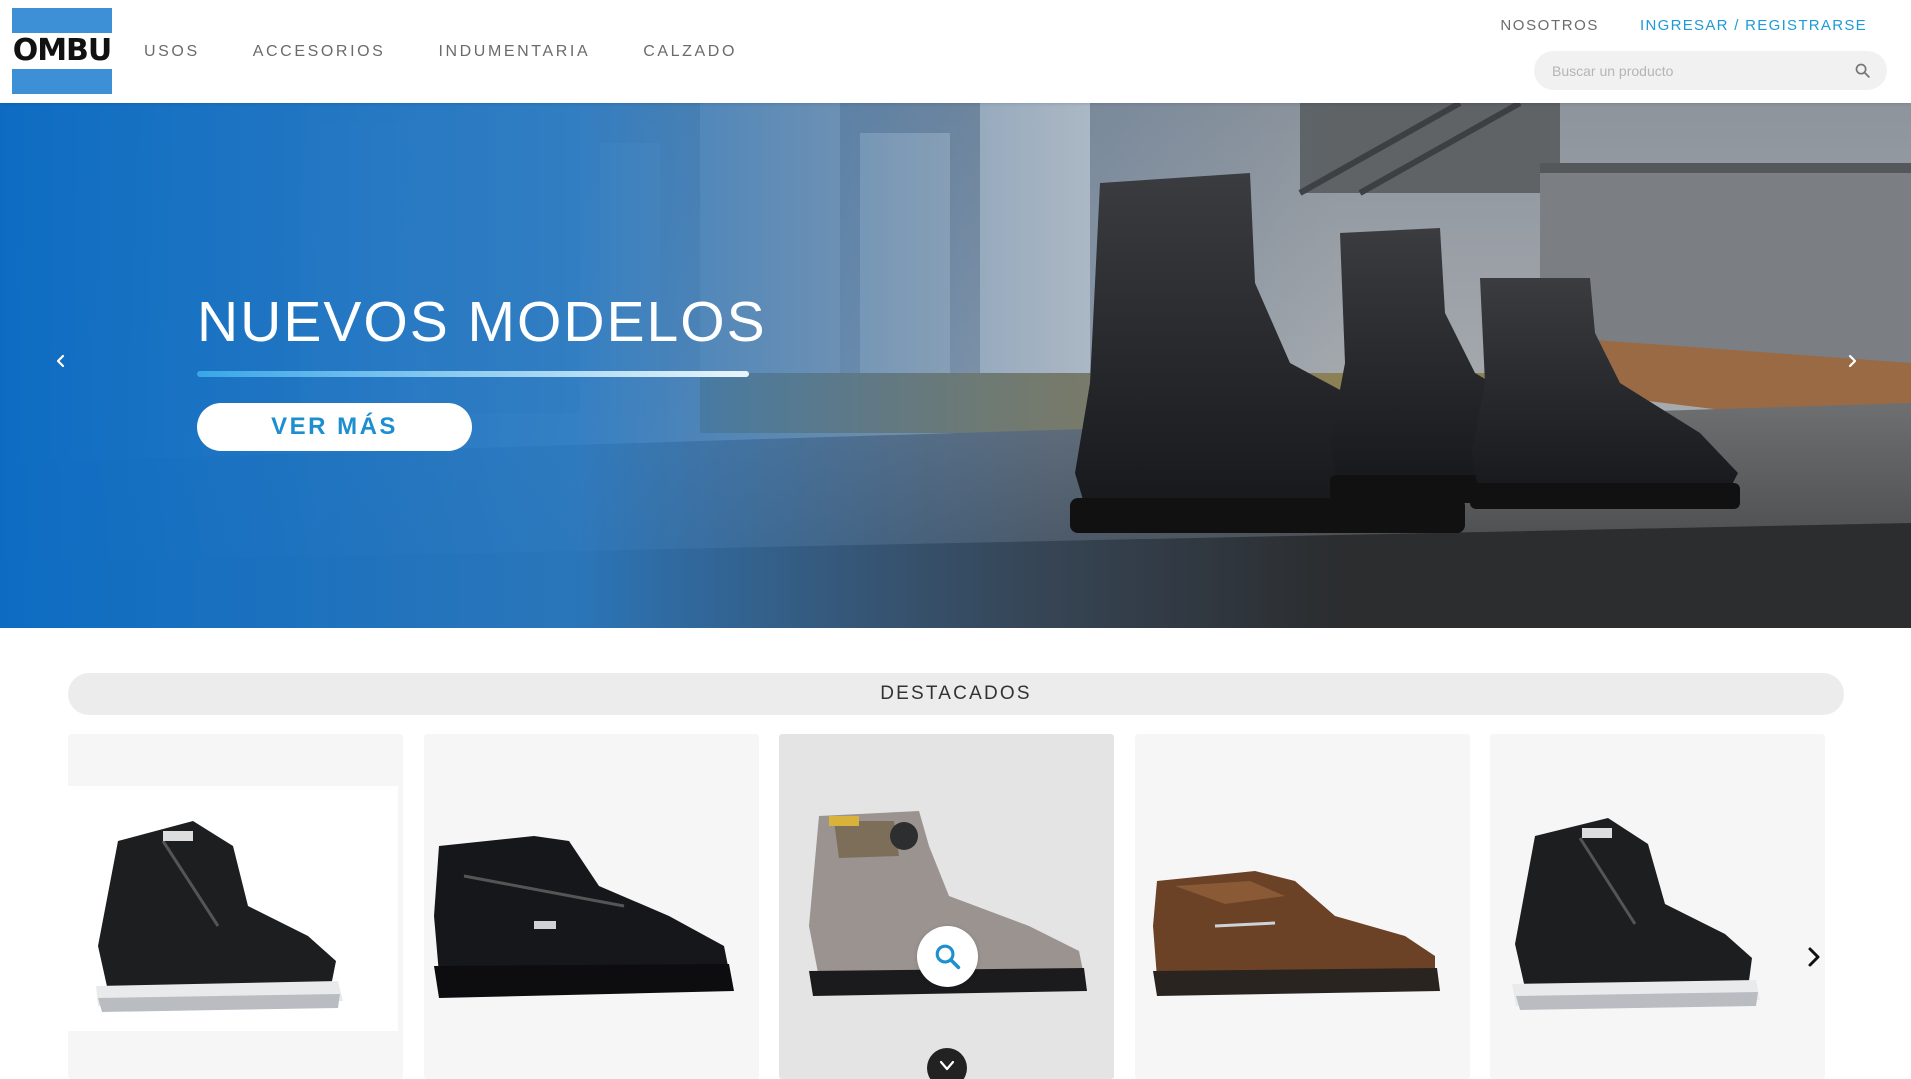 The width and height of the screenshot is (1911, 1079). Describe the element at coordinates (1697, 70) in the screenshot. I see `search-input` at that location.